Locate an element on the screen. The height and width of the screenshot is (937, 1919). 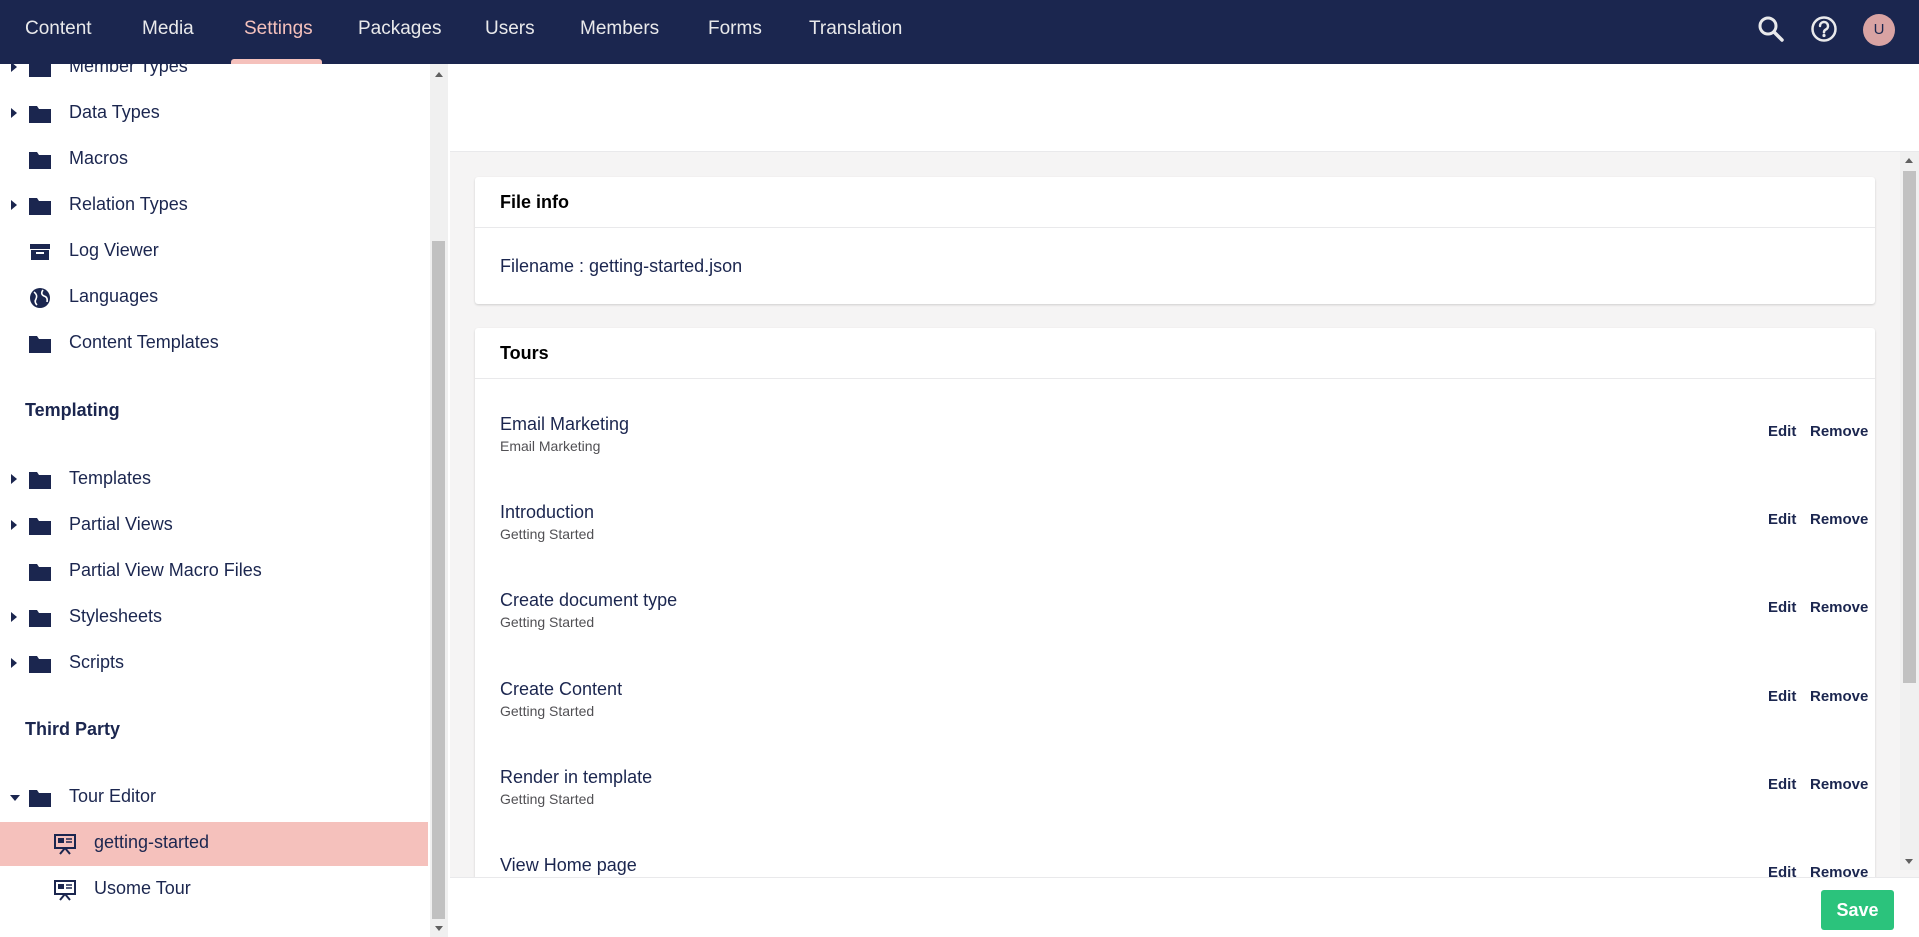
tour-row: Introduction Getting Started Edit Remove is located at coordinates (1175, 524).